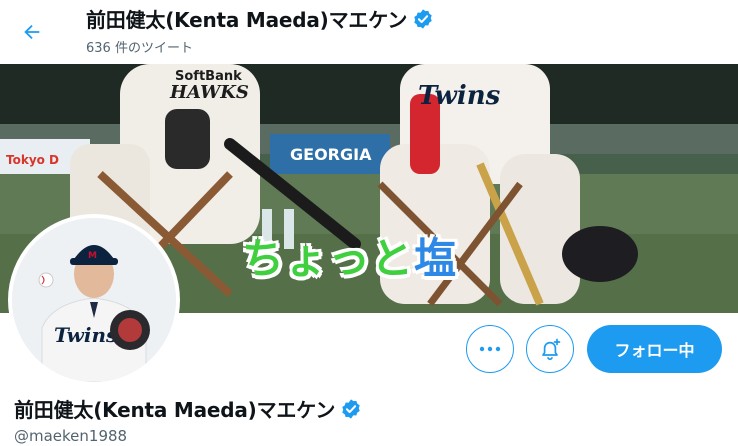 Image resolution: width=738 pixels, height=446 pixels. What do you see at coordinates (209, 92) in the screenshot?
I see `banner-sign-hawks: HAWKS` at bounding box center [209, 92].